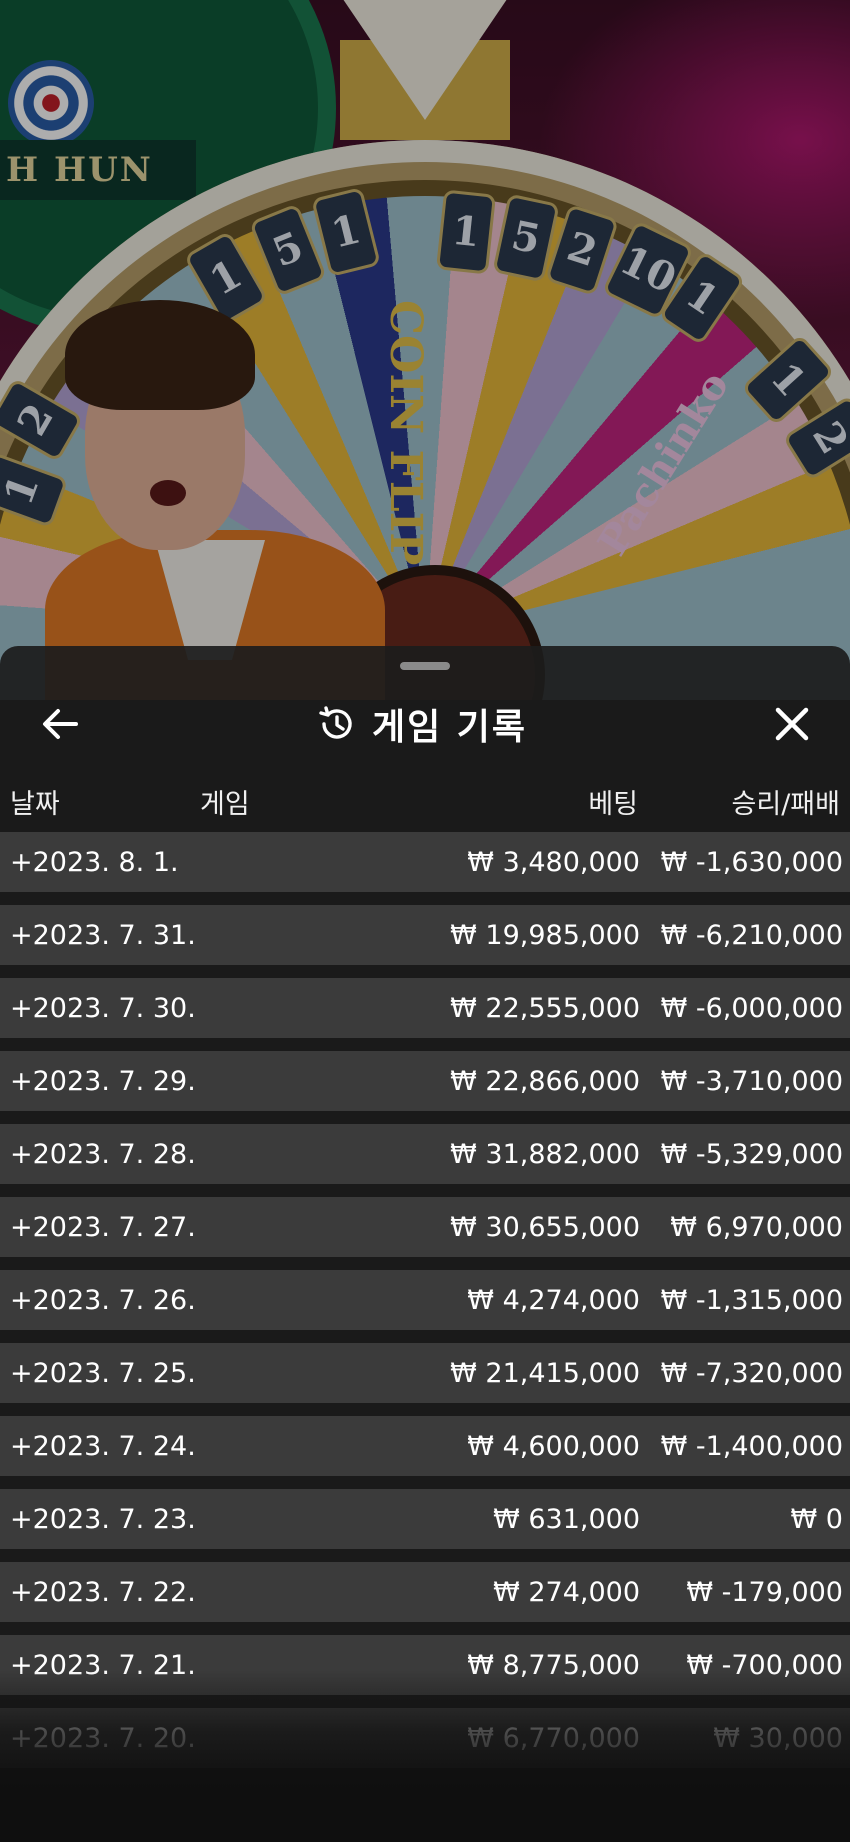 This screenshot has height=1842, width=850. Describe the element at coordinates (103, 1446) in the screenshot. I see `row-date: +2023. 7. 24.` at that location.